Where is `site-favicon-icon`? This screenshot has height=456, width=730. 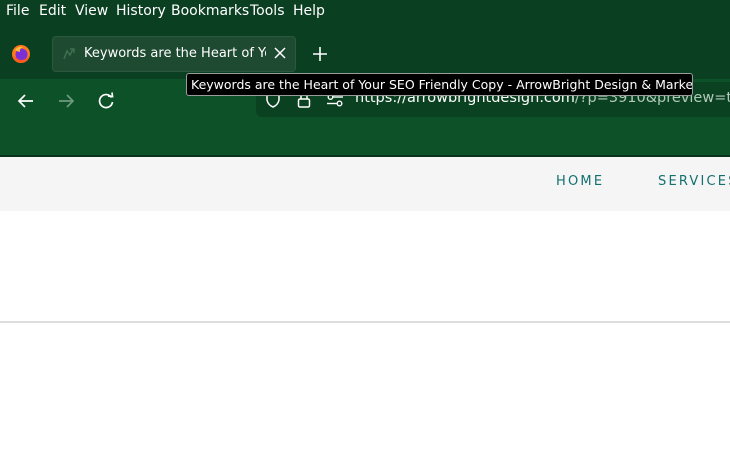
site-favicon-icon is located at coordinates (69, 54).